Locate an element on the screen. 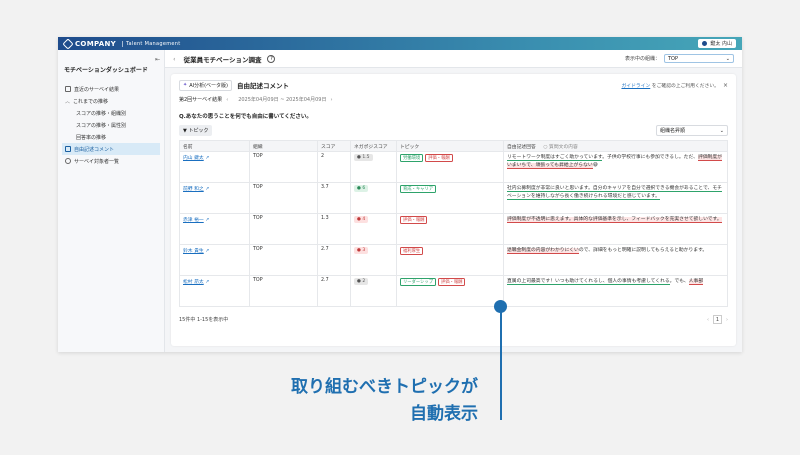  help-icon: ? is located at coordinates (271, 58).